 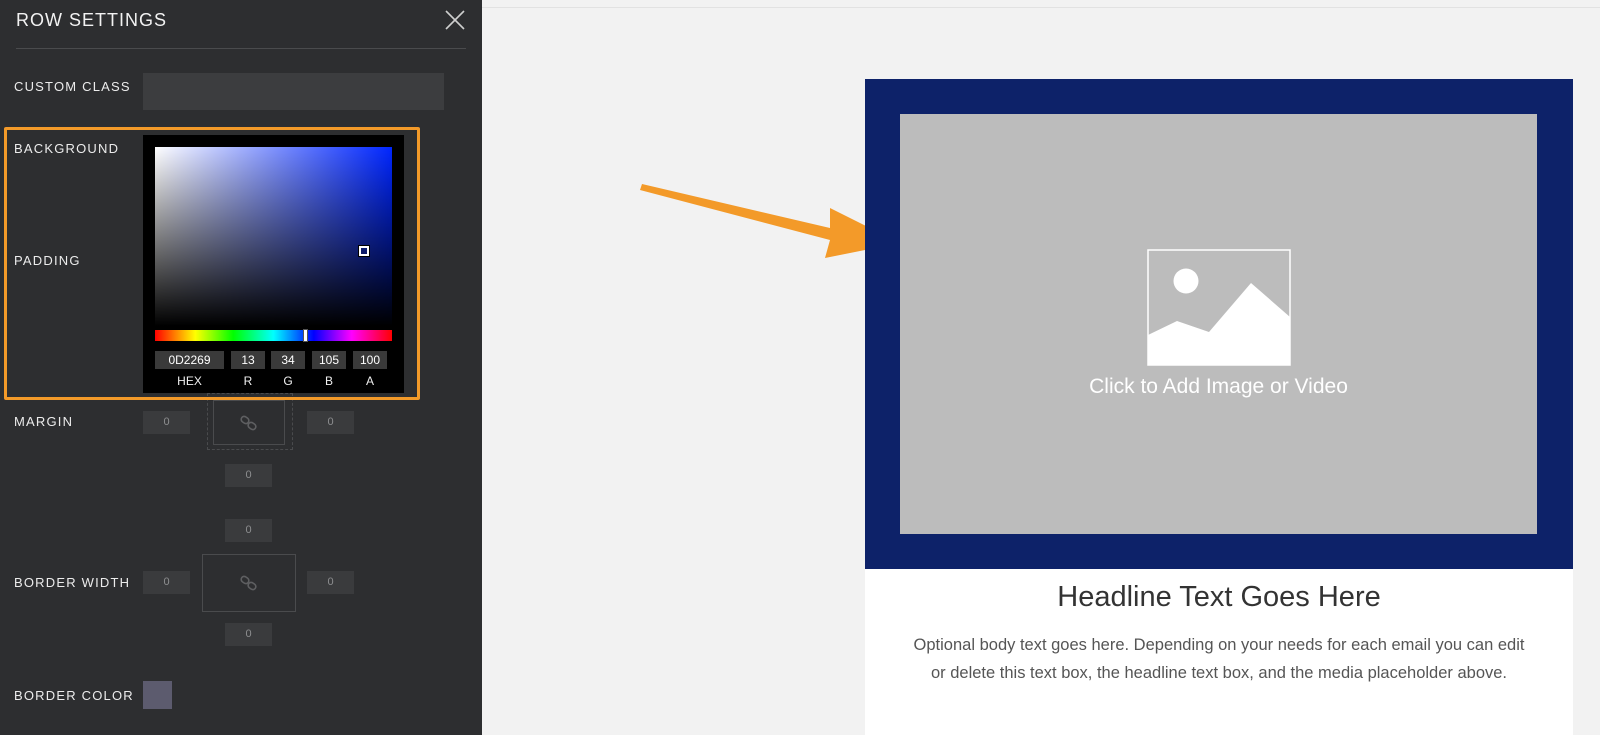 What do you see at coordinates (166, 422) in the screenshot?
I see `margin-left-input` at bounding box center [166, 422].